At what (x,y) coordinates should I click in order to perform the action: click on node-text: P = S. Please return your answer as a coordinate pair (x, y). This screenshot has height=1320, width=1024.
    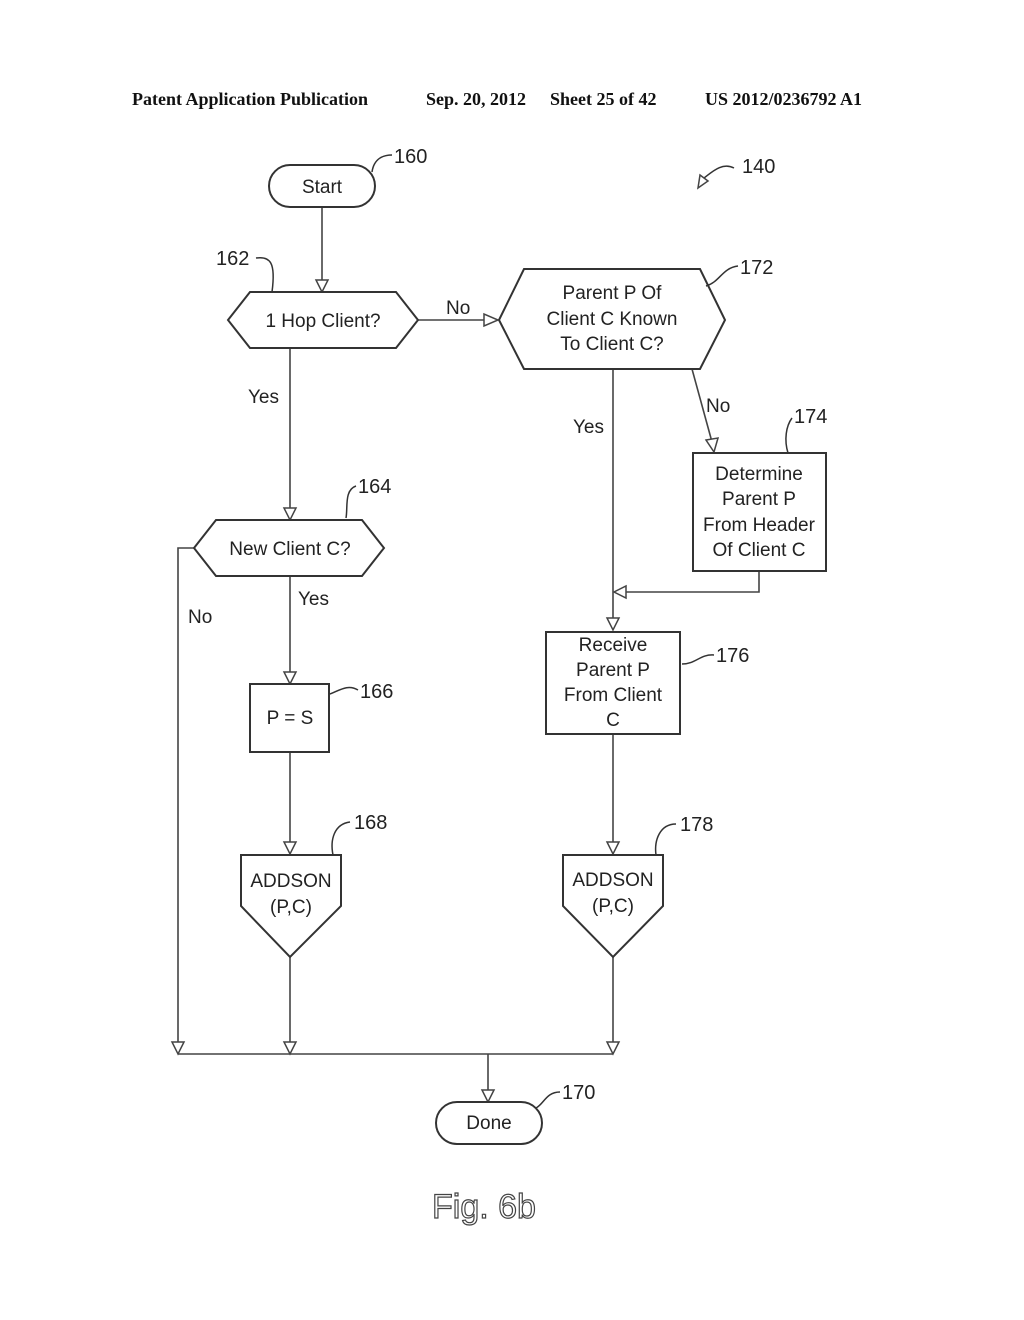
    Looking at the image, I should click on (290, 718).